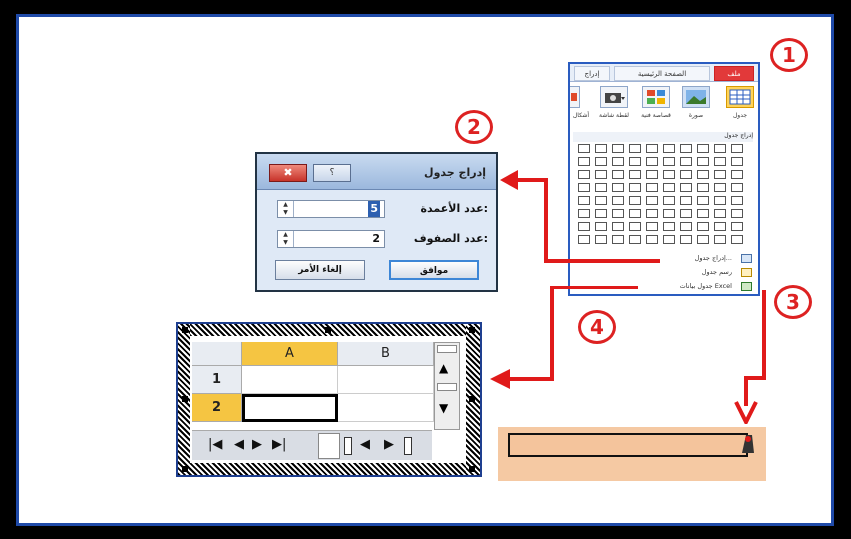 The height and width of the screenshot is (539, 851). What do you see at coordinates (331, 239) in the screenshot?
I see `rows-stepper: ▲ ▼ 2` at bounding box center [331, 239].